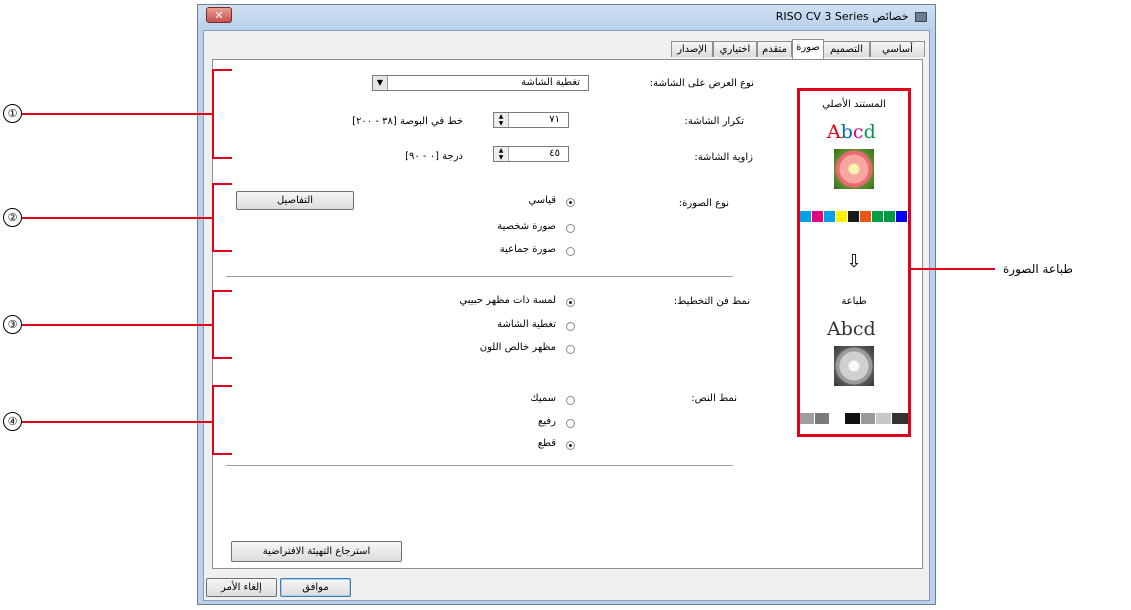  I want to click on color-swatch-strip, so click(854, 216).